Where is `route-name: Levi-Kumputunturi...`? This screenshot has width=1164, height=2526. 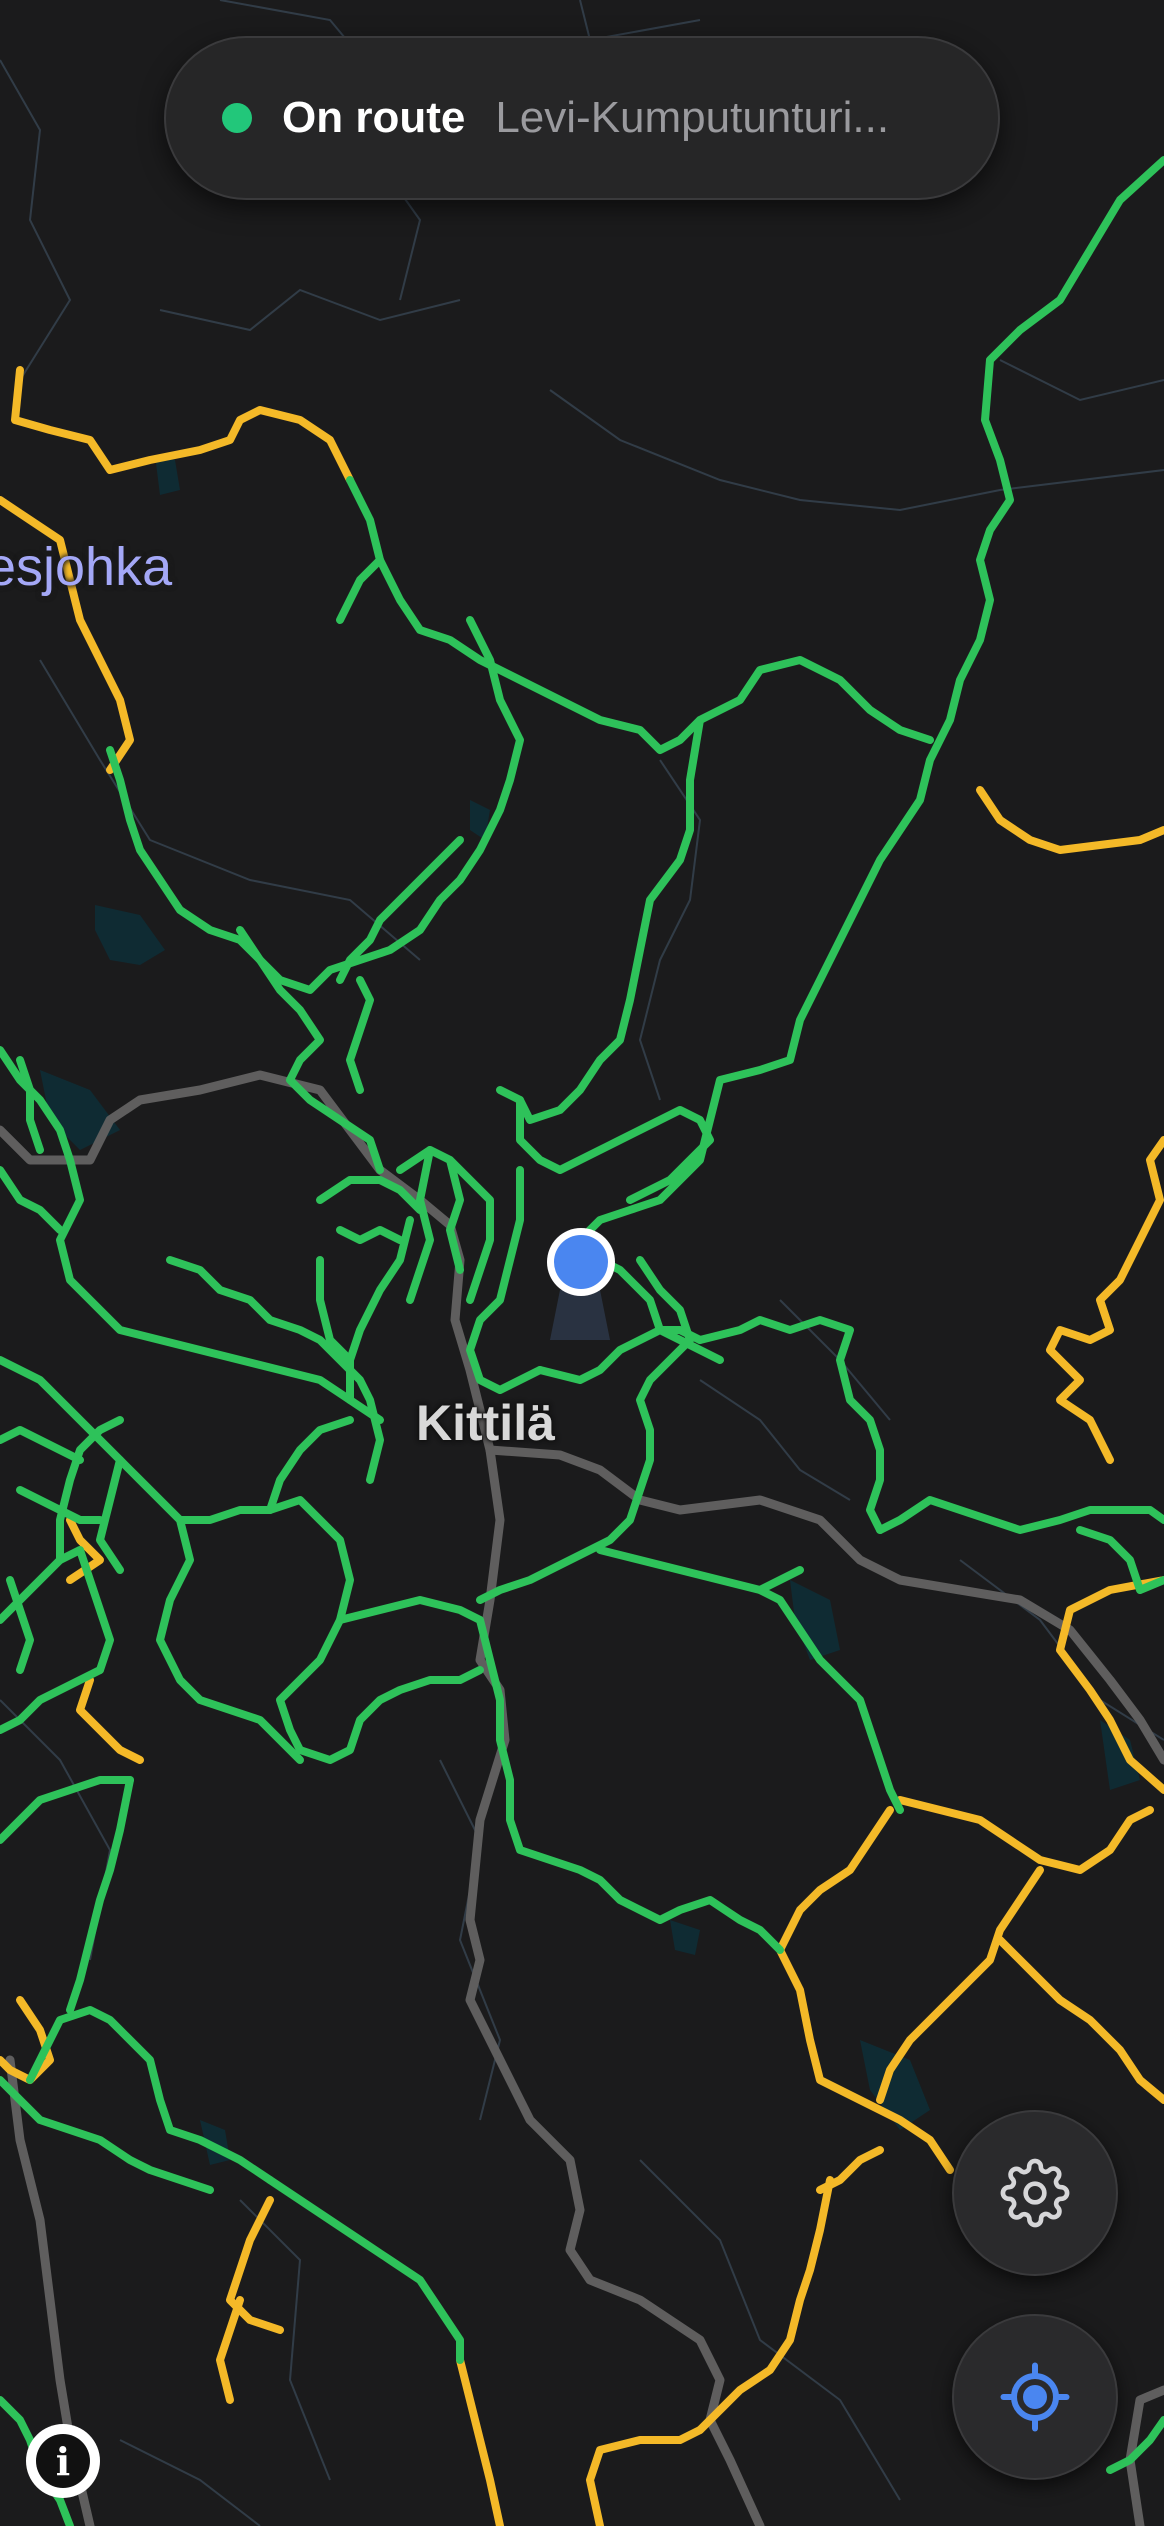
route-name: Levi-Kumputunturi... is located at coordinates (692, 117).